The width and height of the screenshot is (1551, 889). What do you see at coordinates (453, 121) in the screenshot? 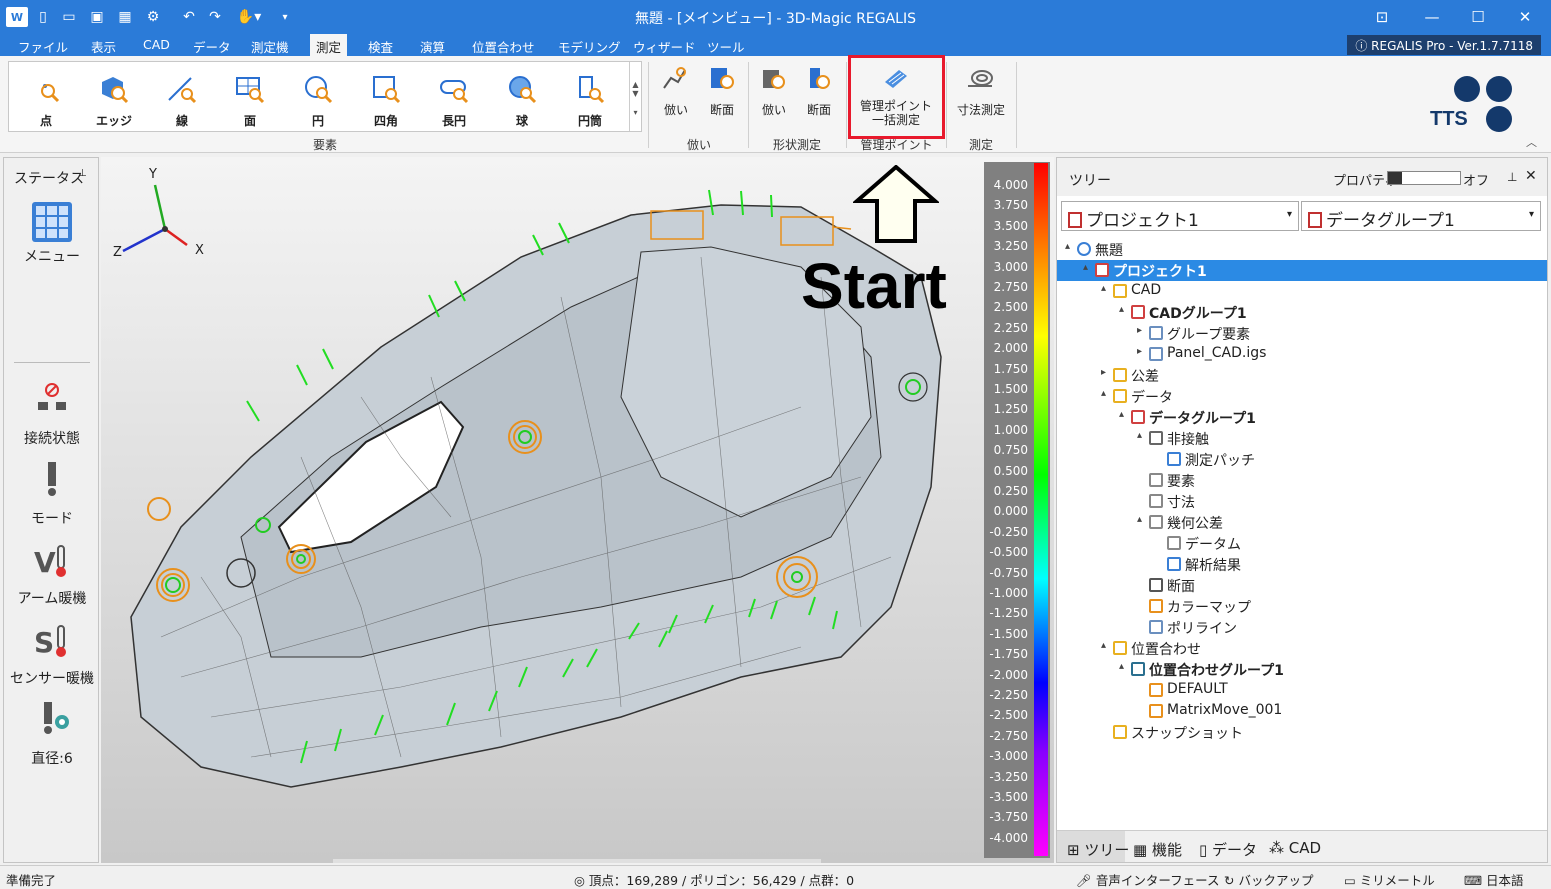
I see `slot-label: 長円` at bounding box center [453, 121].